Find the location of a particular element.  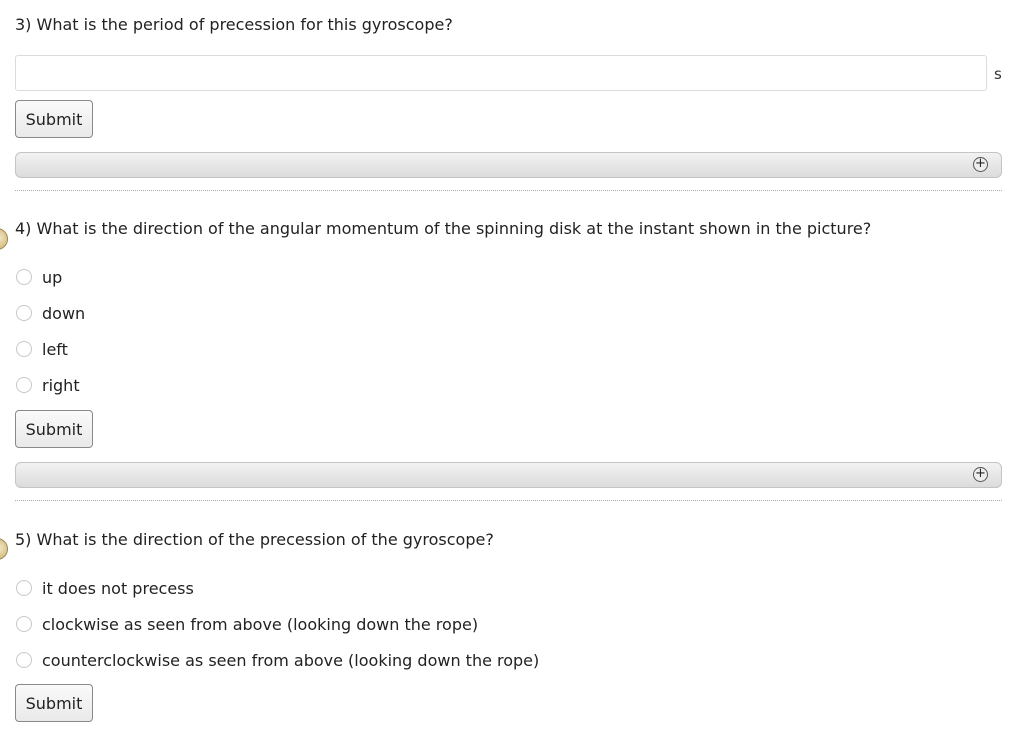

question-3-unit-label: s is located at coordinates (998, 74).